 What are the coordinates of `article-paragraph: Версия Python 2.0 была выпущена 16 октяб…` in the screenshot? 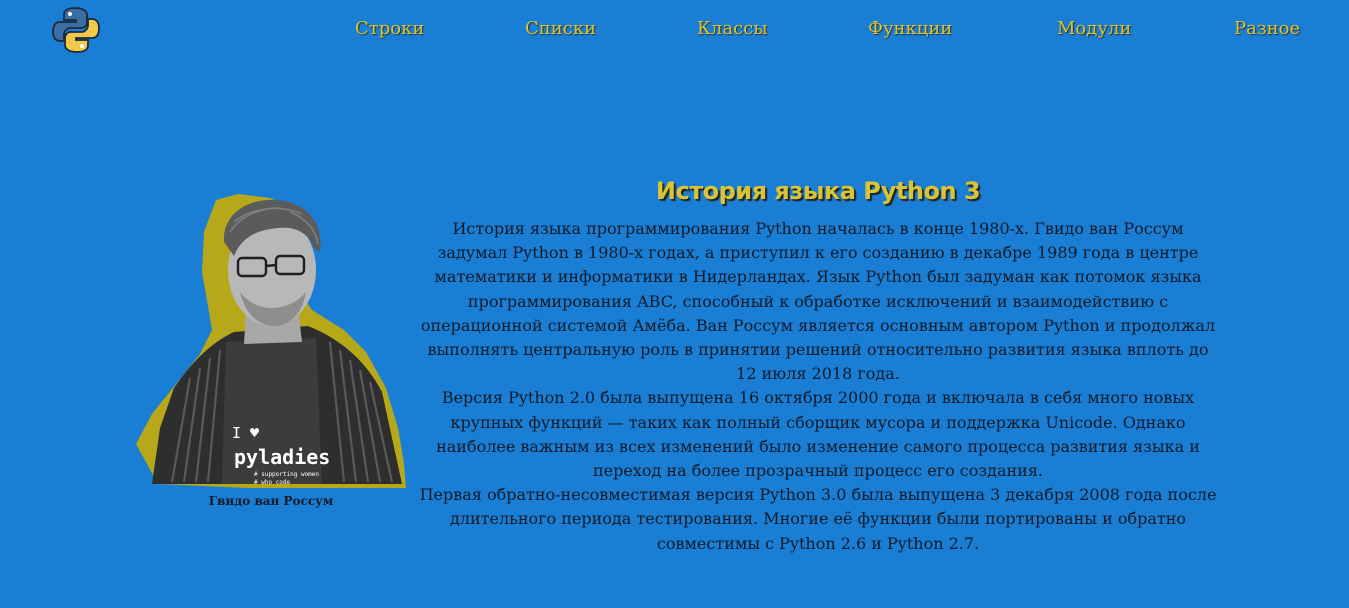 It's located at (818, 434).